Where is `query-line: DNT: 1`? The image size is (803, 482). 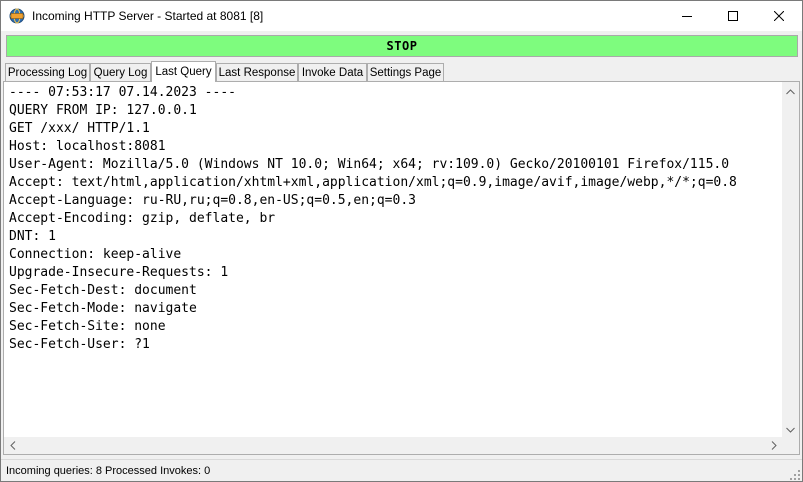 query-line: DNT: 1 is located at coordinates (32, 236).